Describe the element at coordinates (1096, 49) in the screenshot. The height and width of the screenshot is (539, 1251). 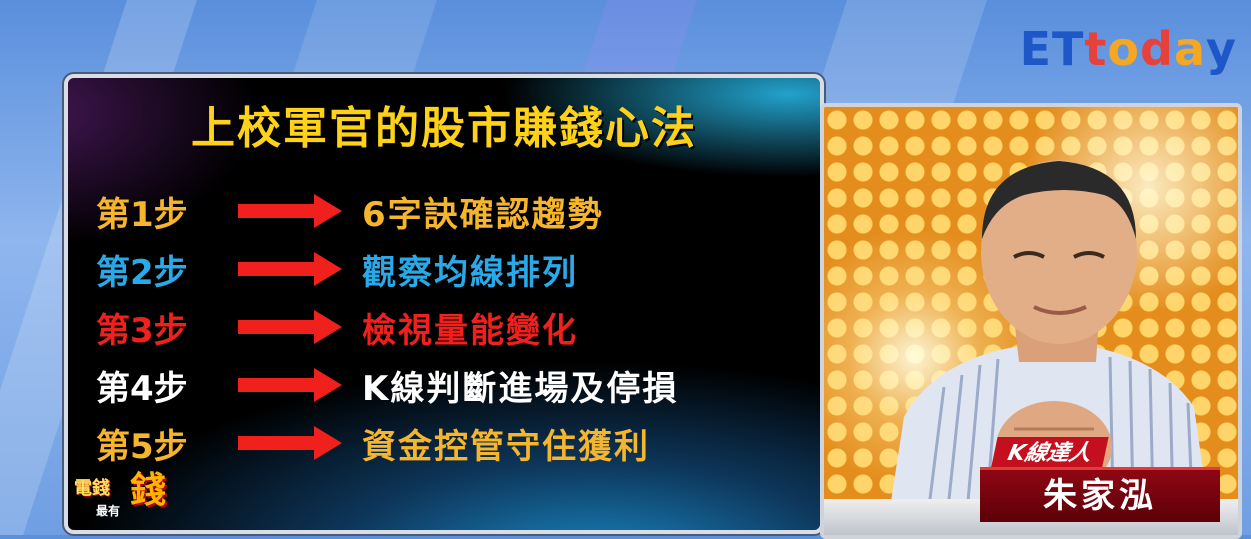
I see `logo-letter: t` at that location.